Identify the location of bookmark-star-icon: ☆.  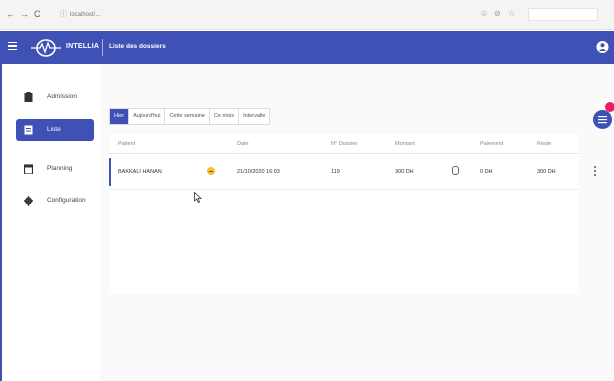
(511, 14).